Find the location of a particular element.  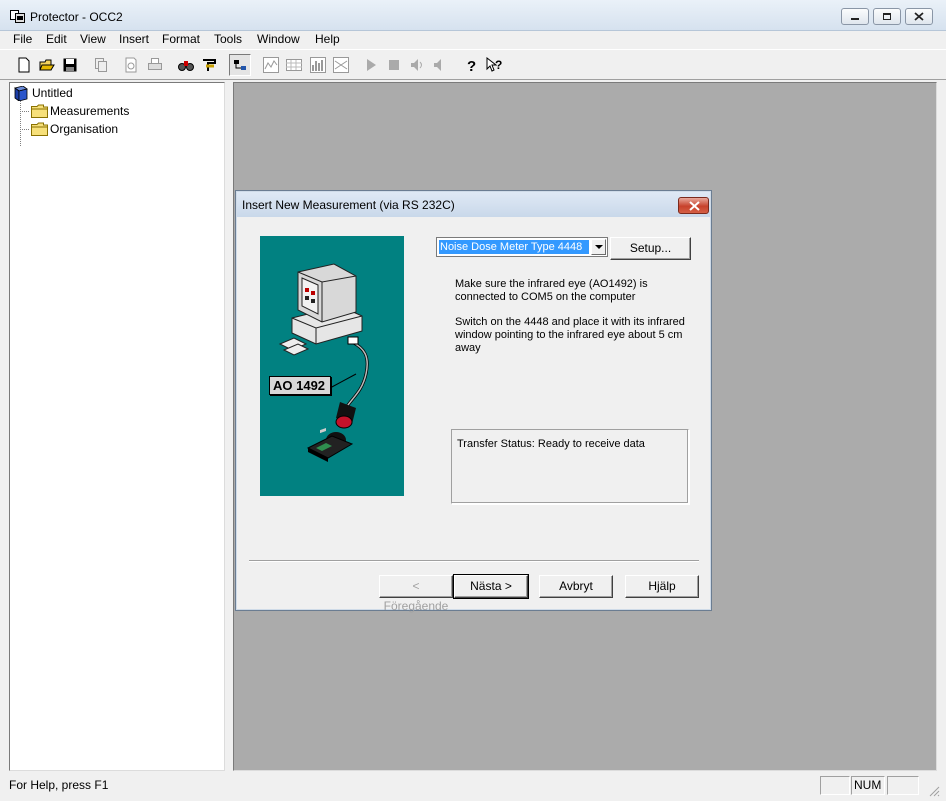

copy-button is located at coordinates (101, 65).